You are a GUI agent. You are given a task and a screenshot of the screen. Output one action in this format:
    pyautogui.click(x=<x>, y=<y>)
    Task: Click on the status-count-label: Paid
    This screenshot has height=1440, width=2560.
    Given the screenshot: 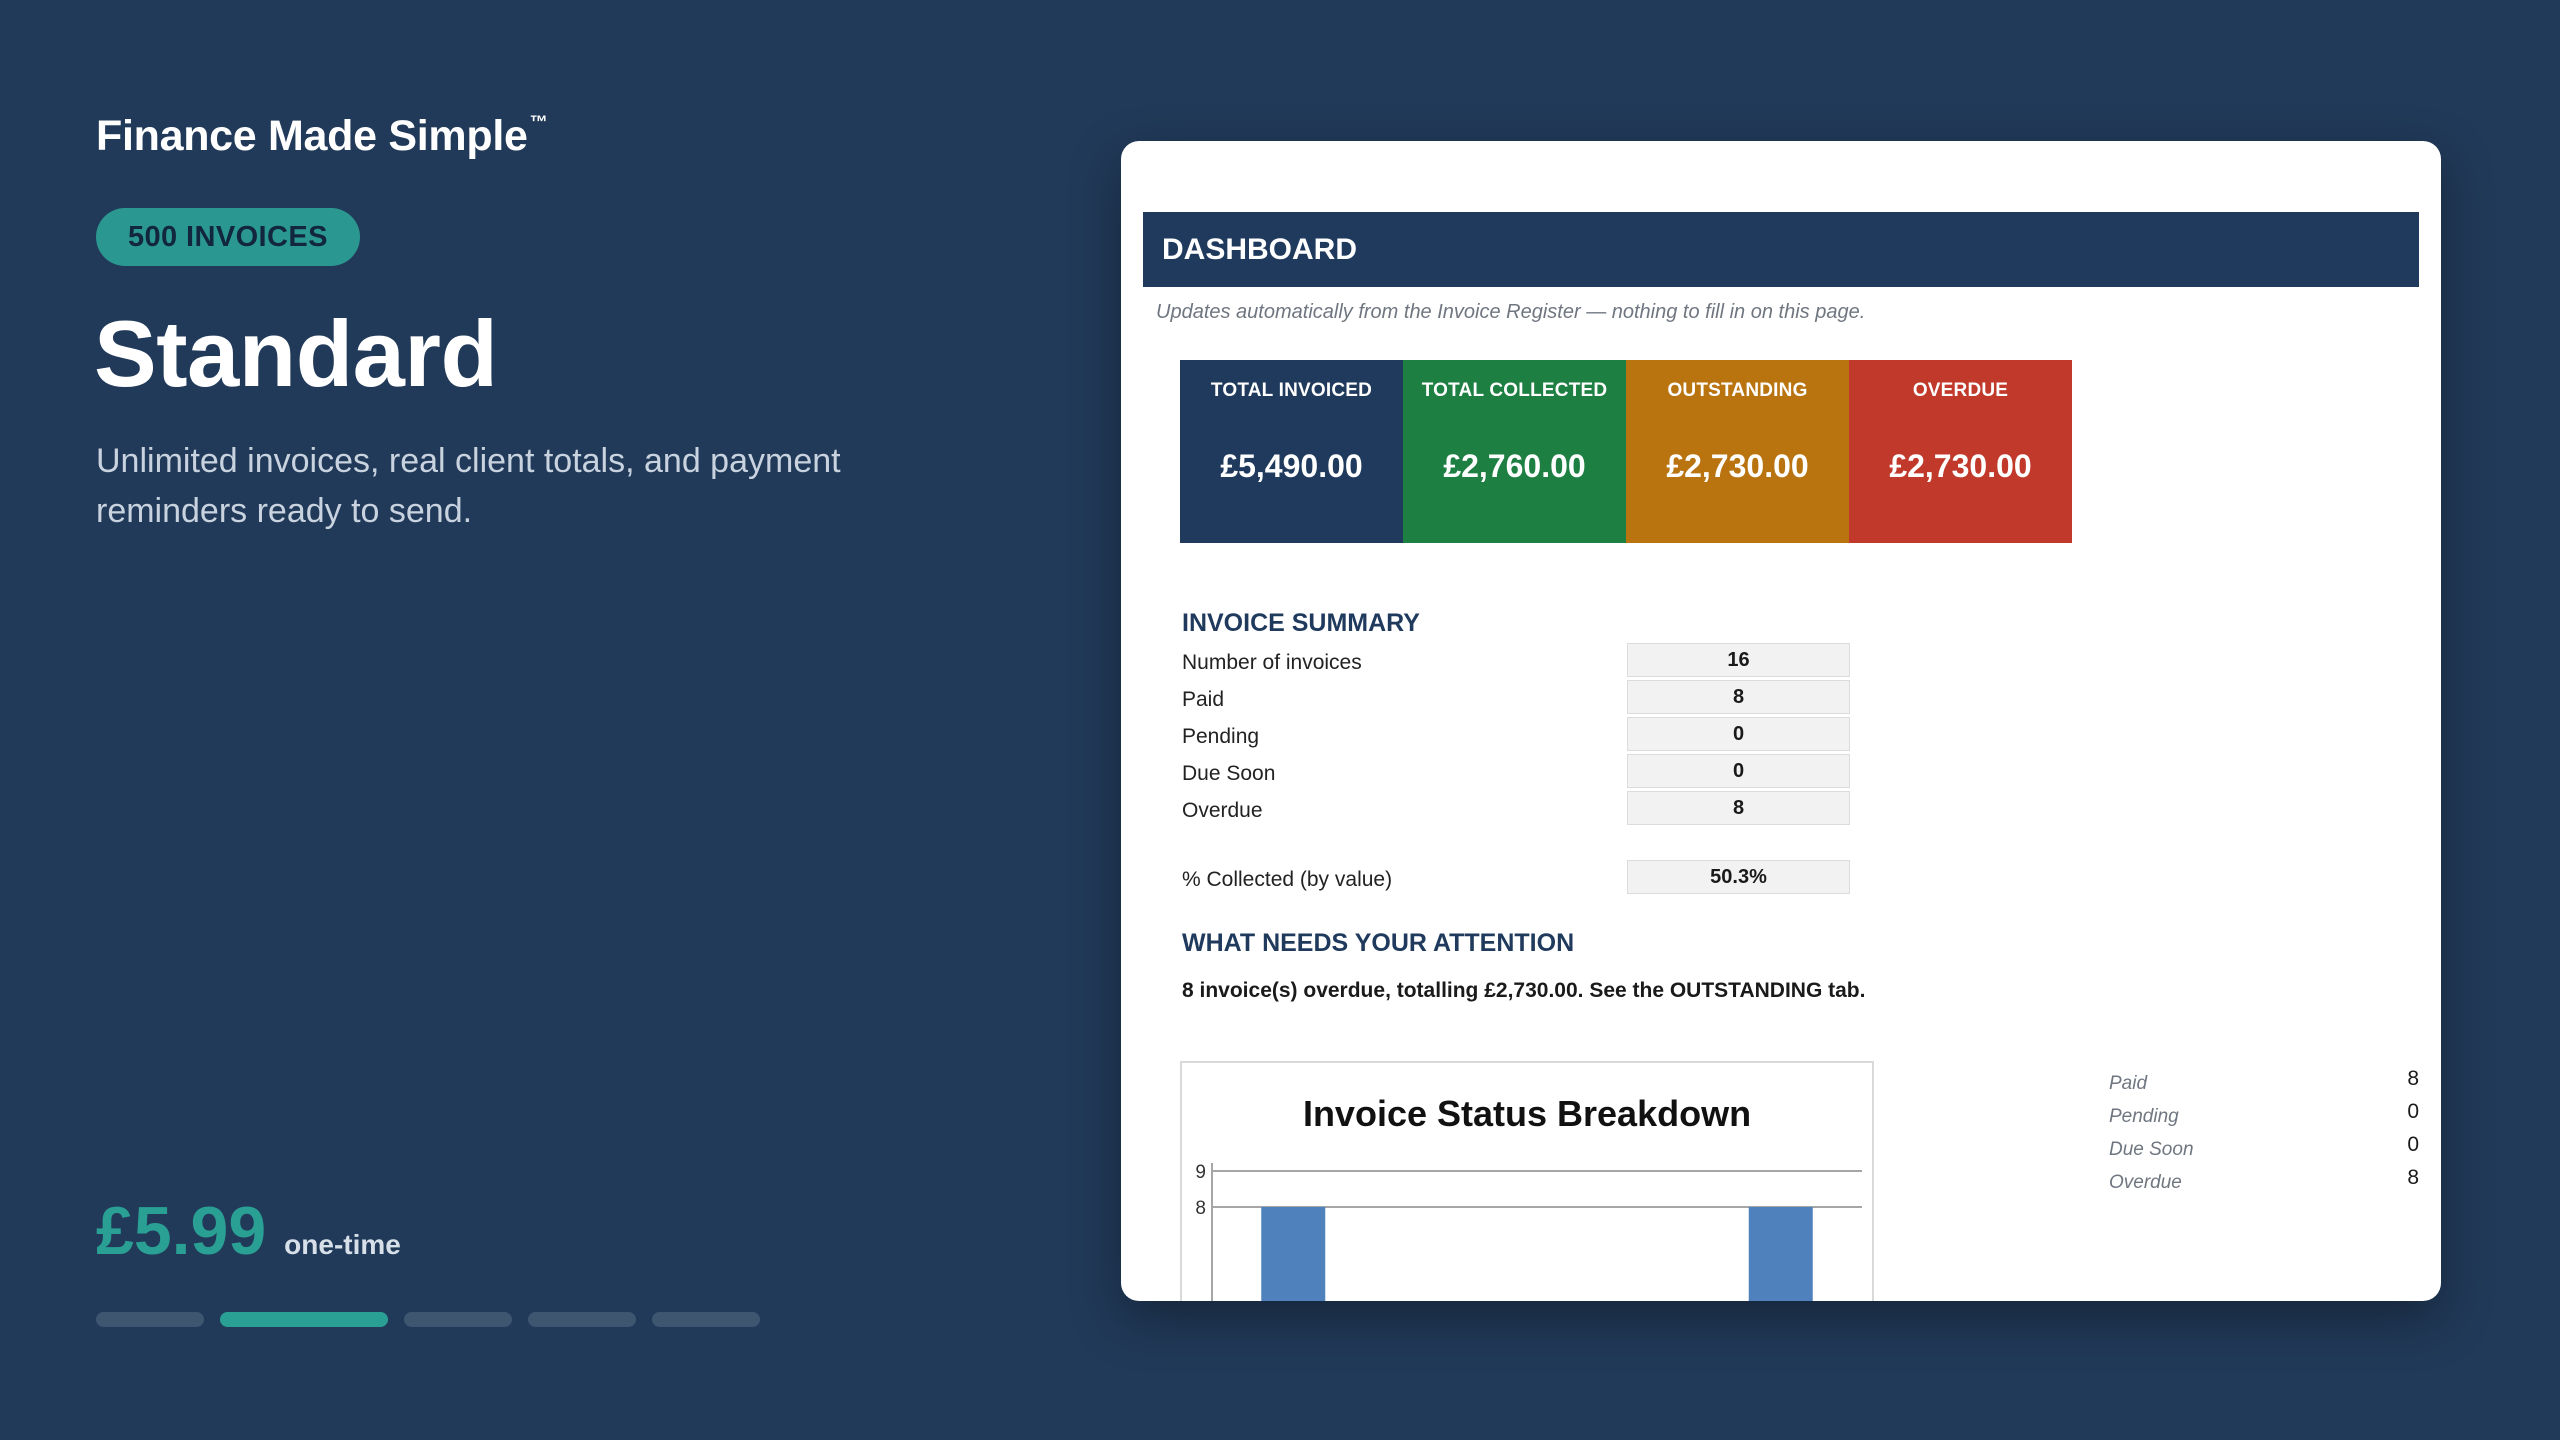 What is the action you would take?
    pyautogui.click(x=2128, y=1083)
    